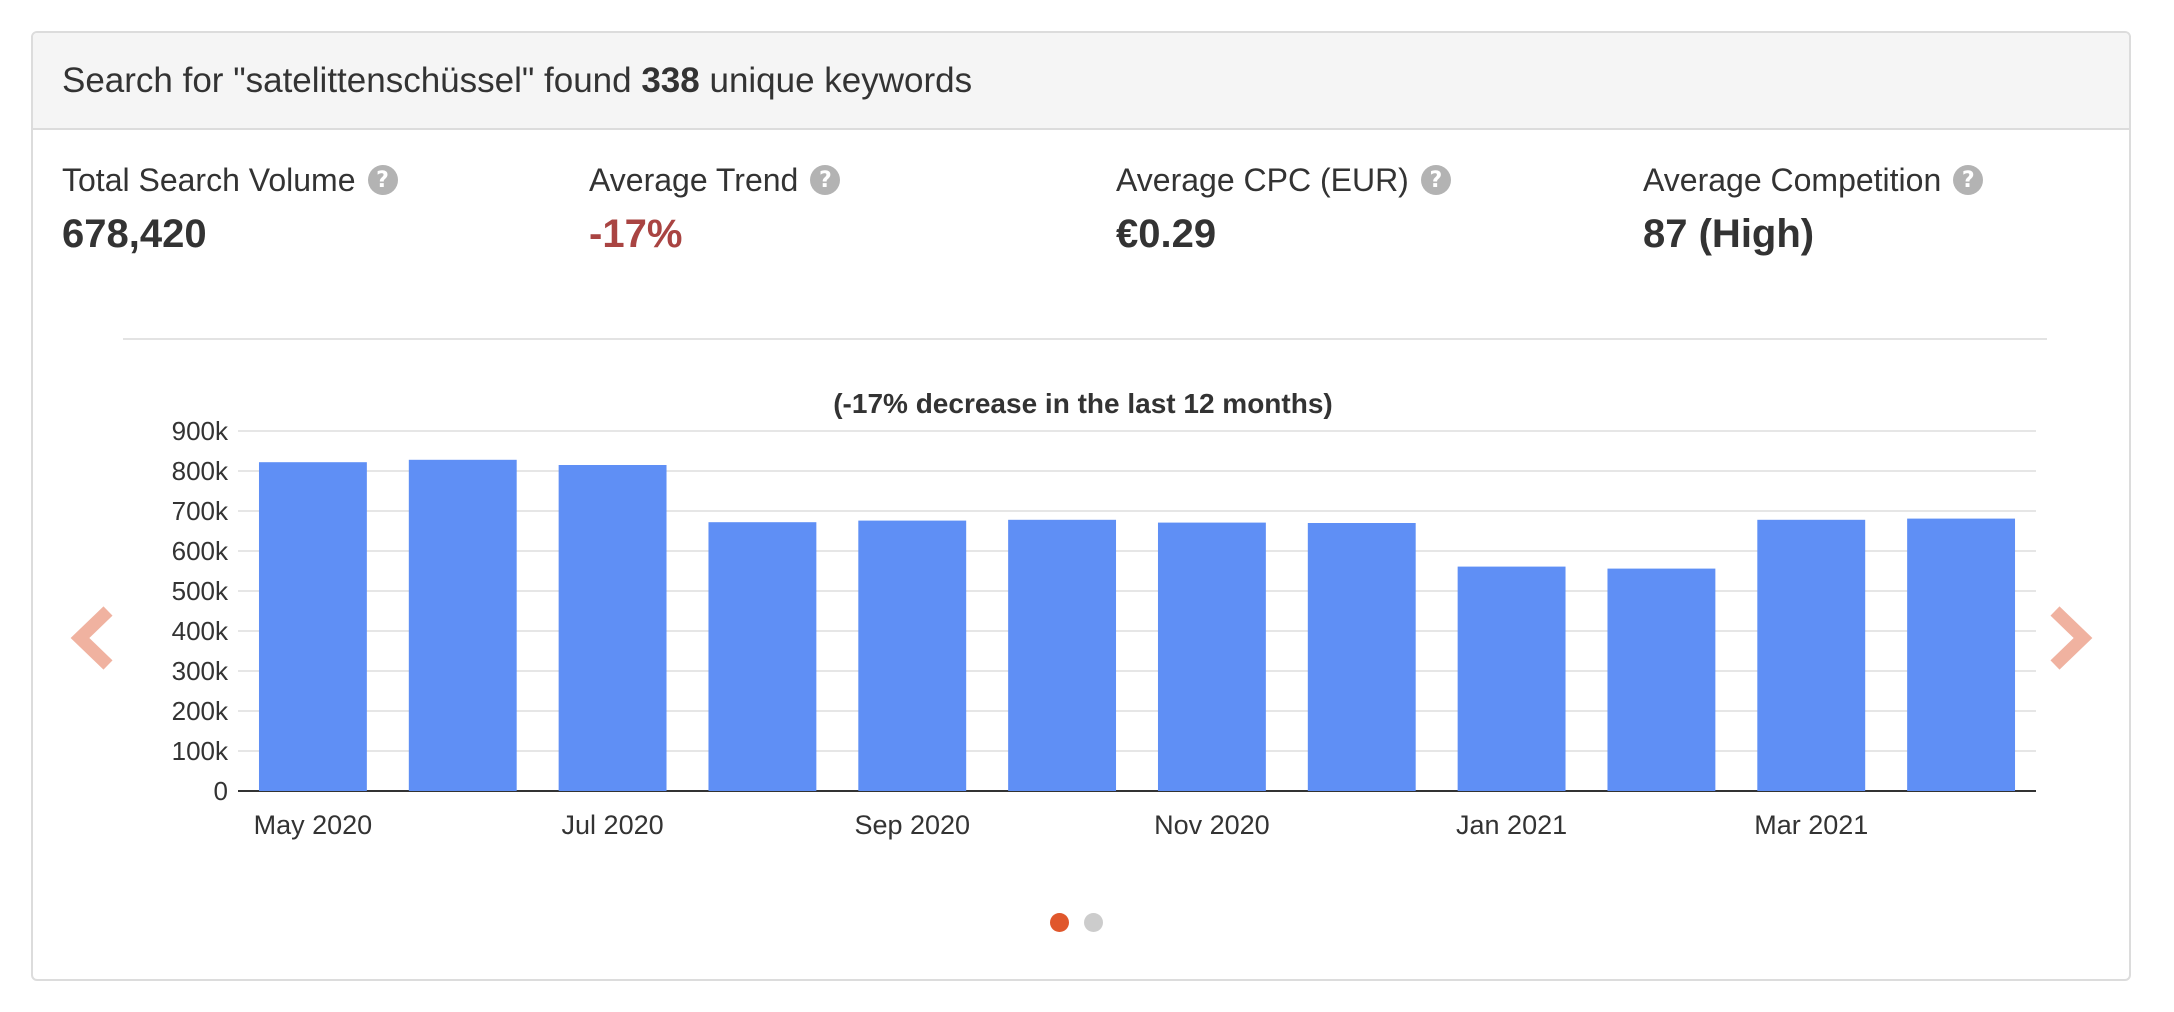  I want to click on y-tick-label: 600k, so click(200, 551).